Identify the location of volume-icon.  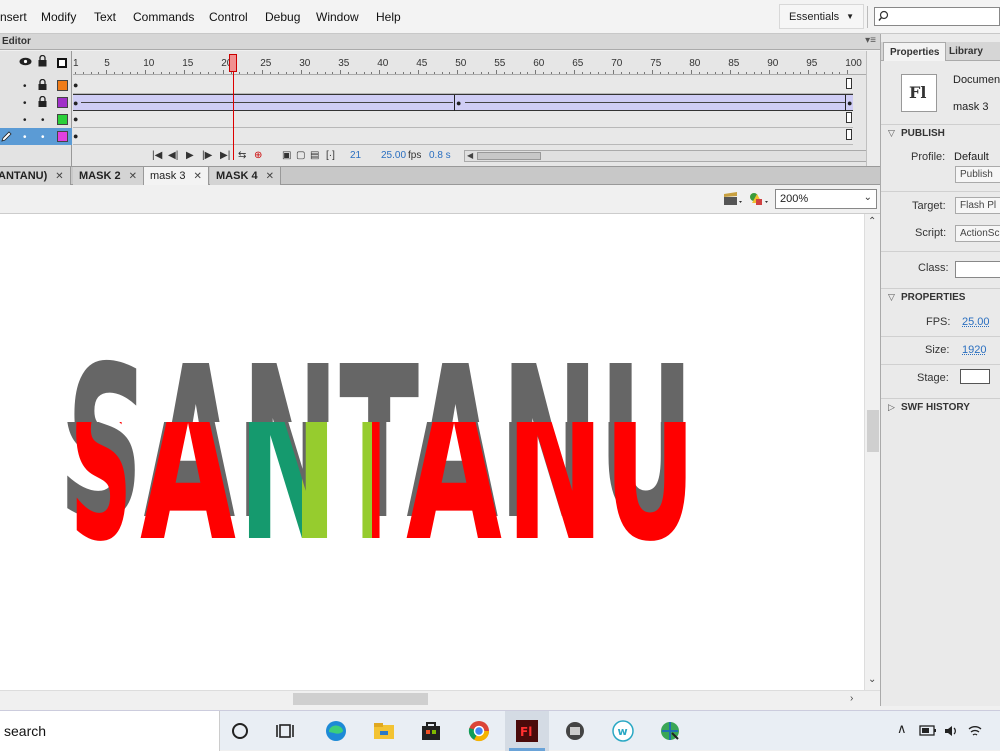
(951, 731).